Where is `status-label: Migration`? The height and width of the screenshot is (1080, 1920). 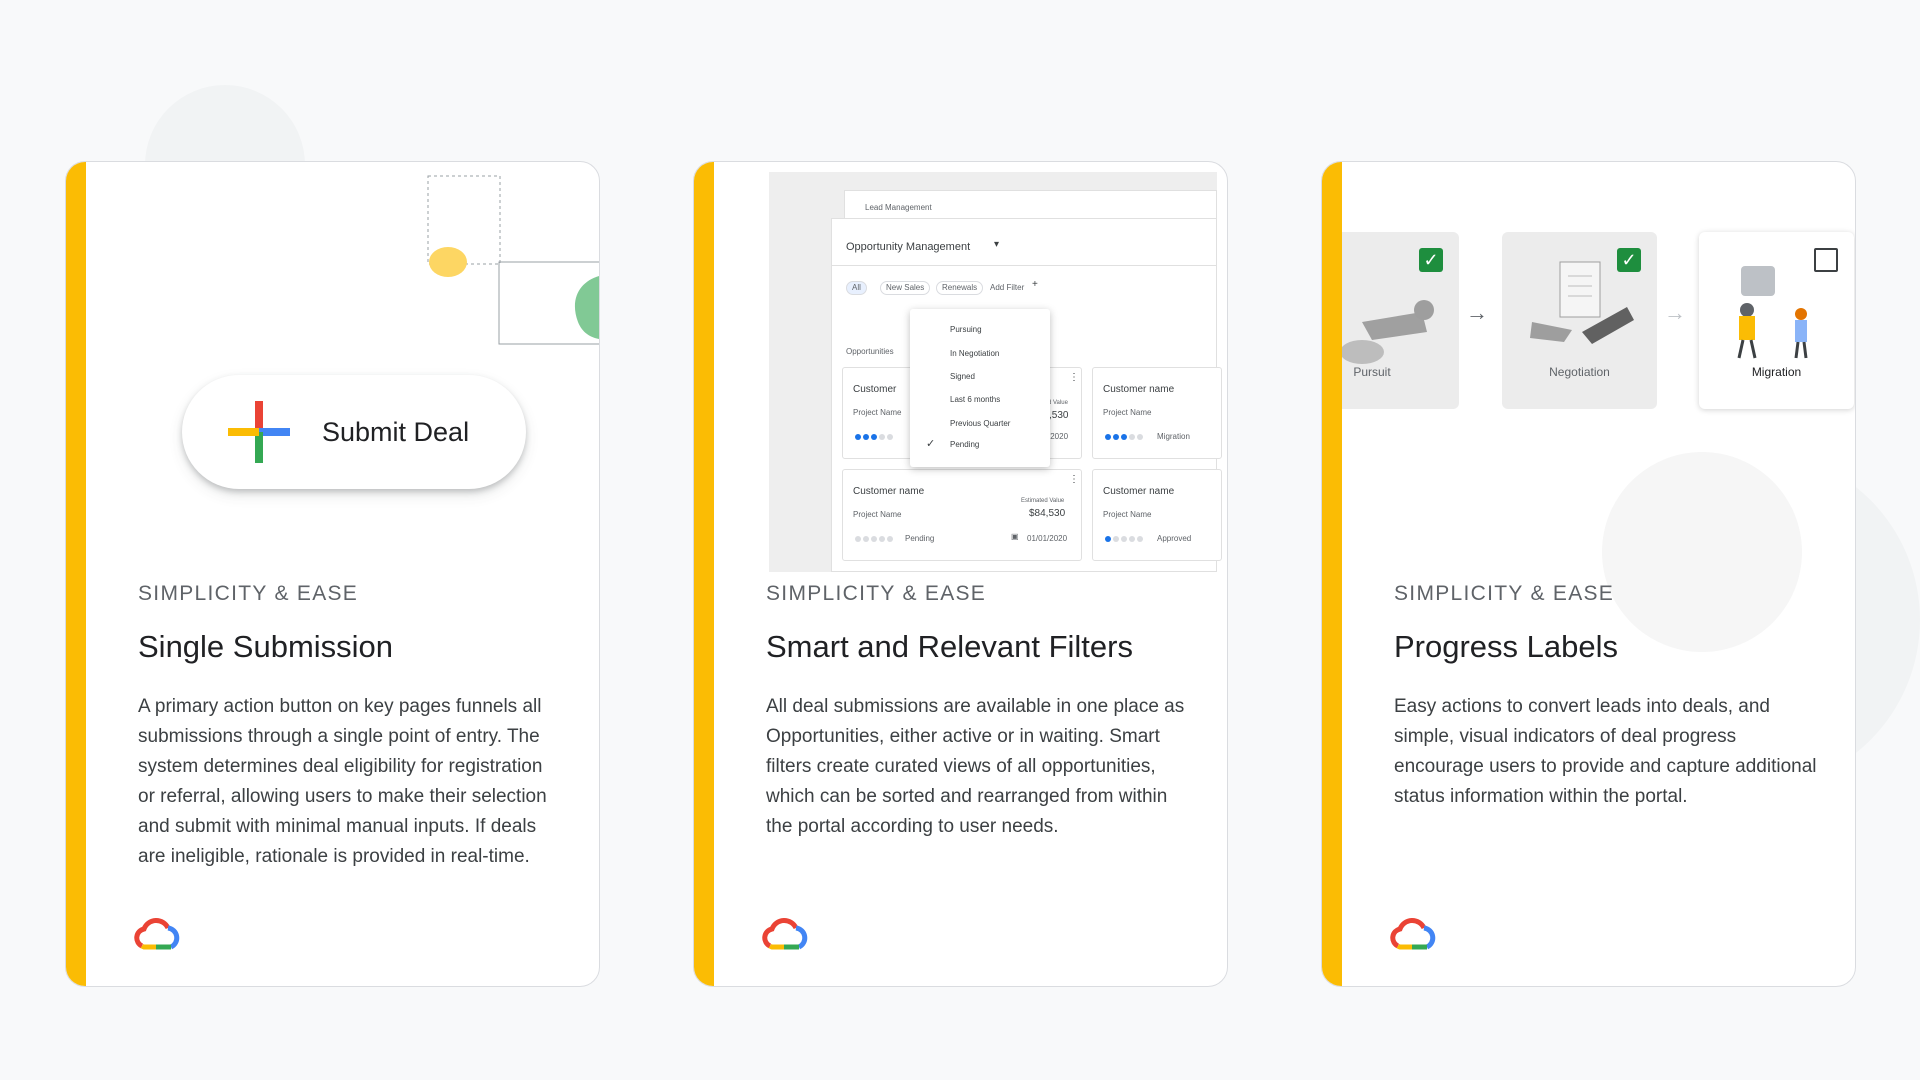 status-label: Migration is located at coordinates (1173, 436).